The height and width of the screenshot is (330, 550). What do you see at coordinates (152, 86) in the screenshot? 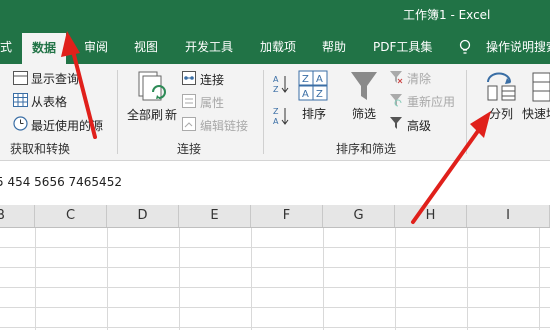
I see `refresh-all-icon` at bounding box center [152, 86].